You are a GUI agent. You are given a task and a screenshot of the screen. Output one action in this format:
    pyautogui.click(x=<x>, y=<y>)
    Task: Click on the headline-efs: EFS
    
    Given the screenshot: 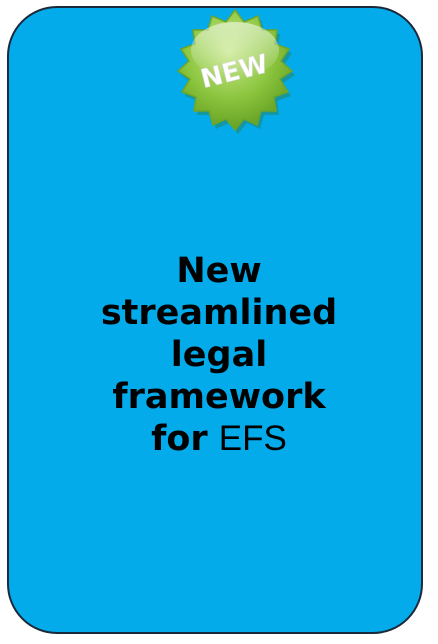 What is the action you would take?
    pyautogui.click(x=252, y=438)
    